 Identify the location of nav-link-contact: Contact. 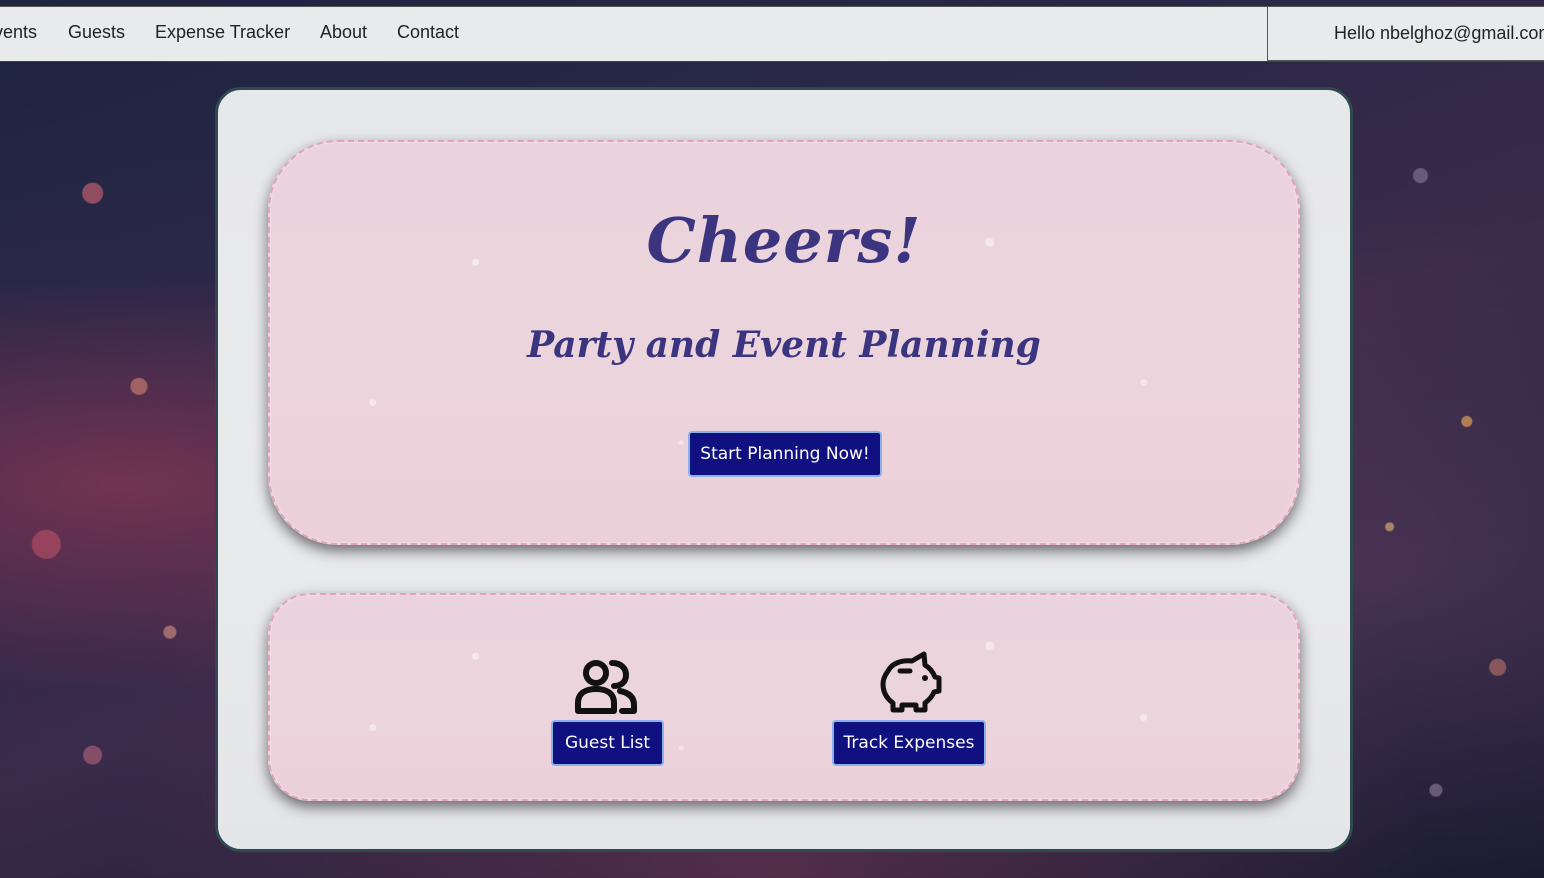
(428, 32).